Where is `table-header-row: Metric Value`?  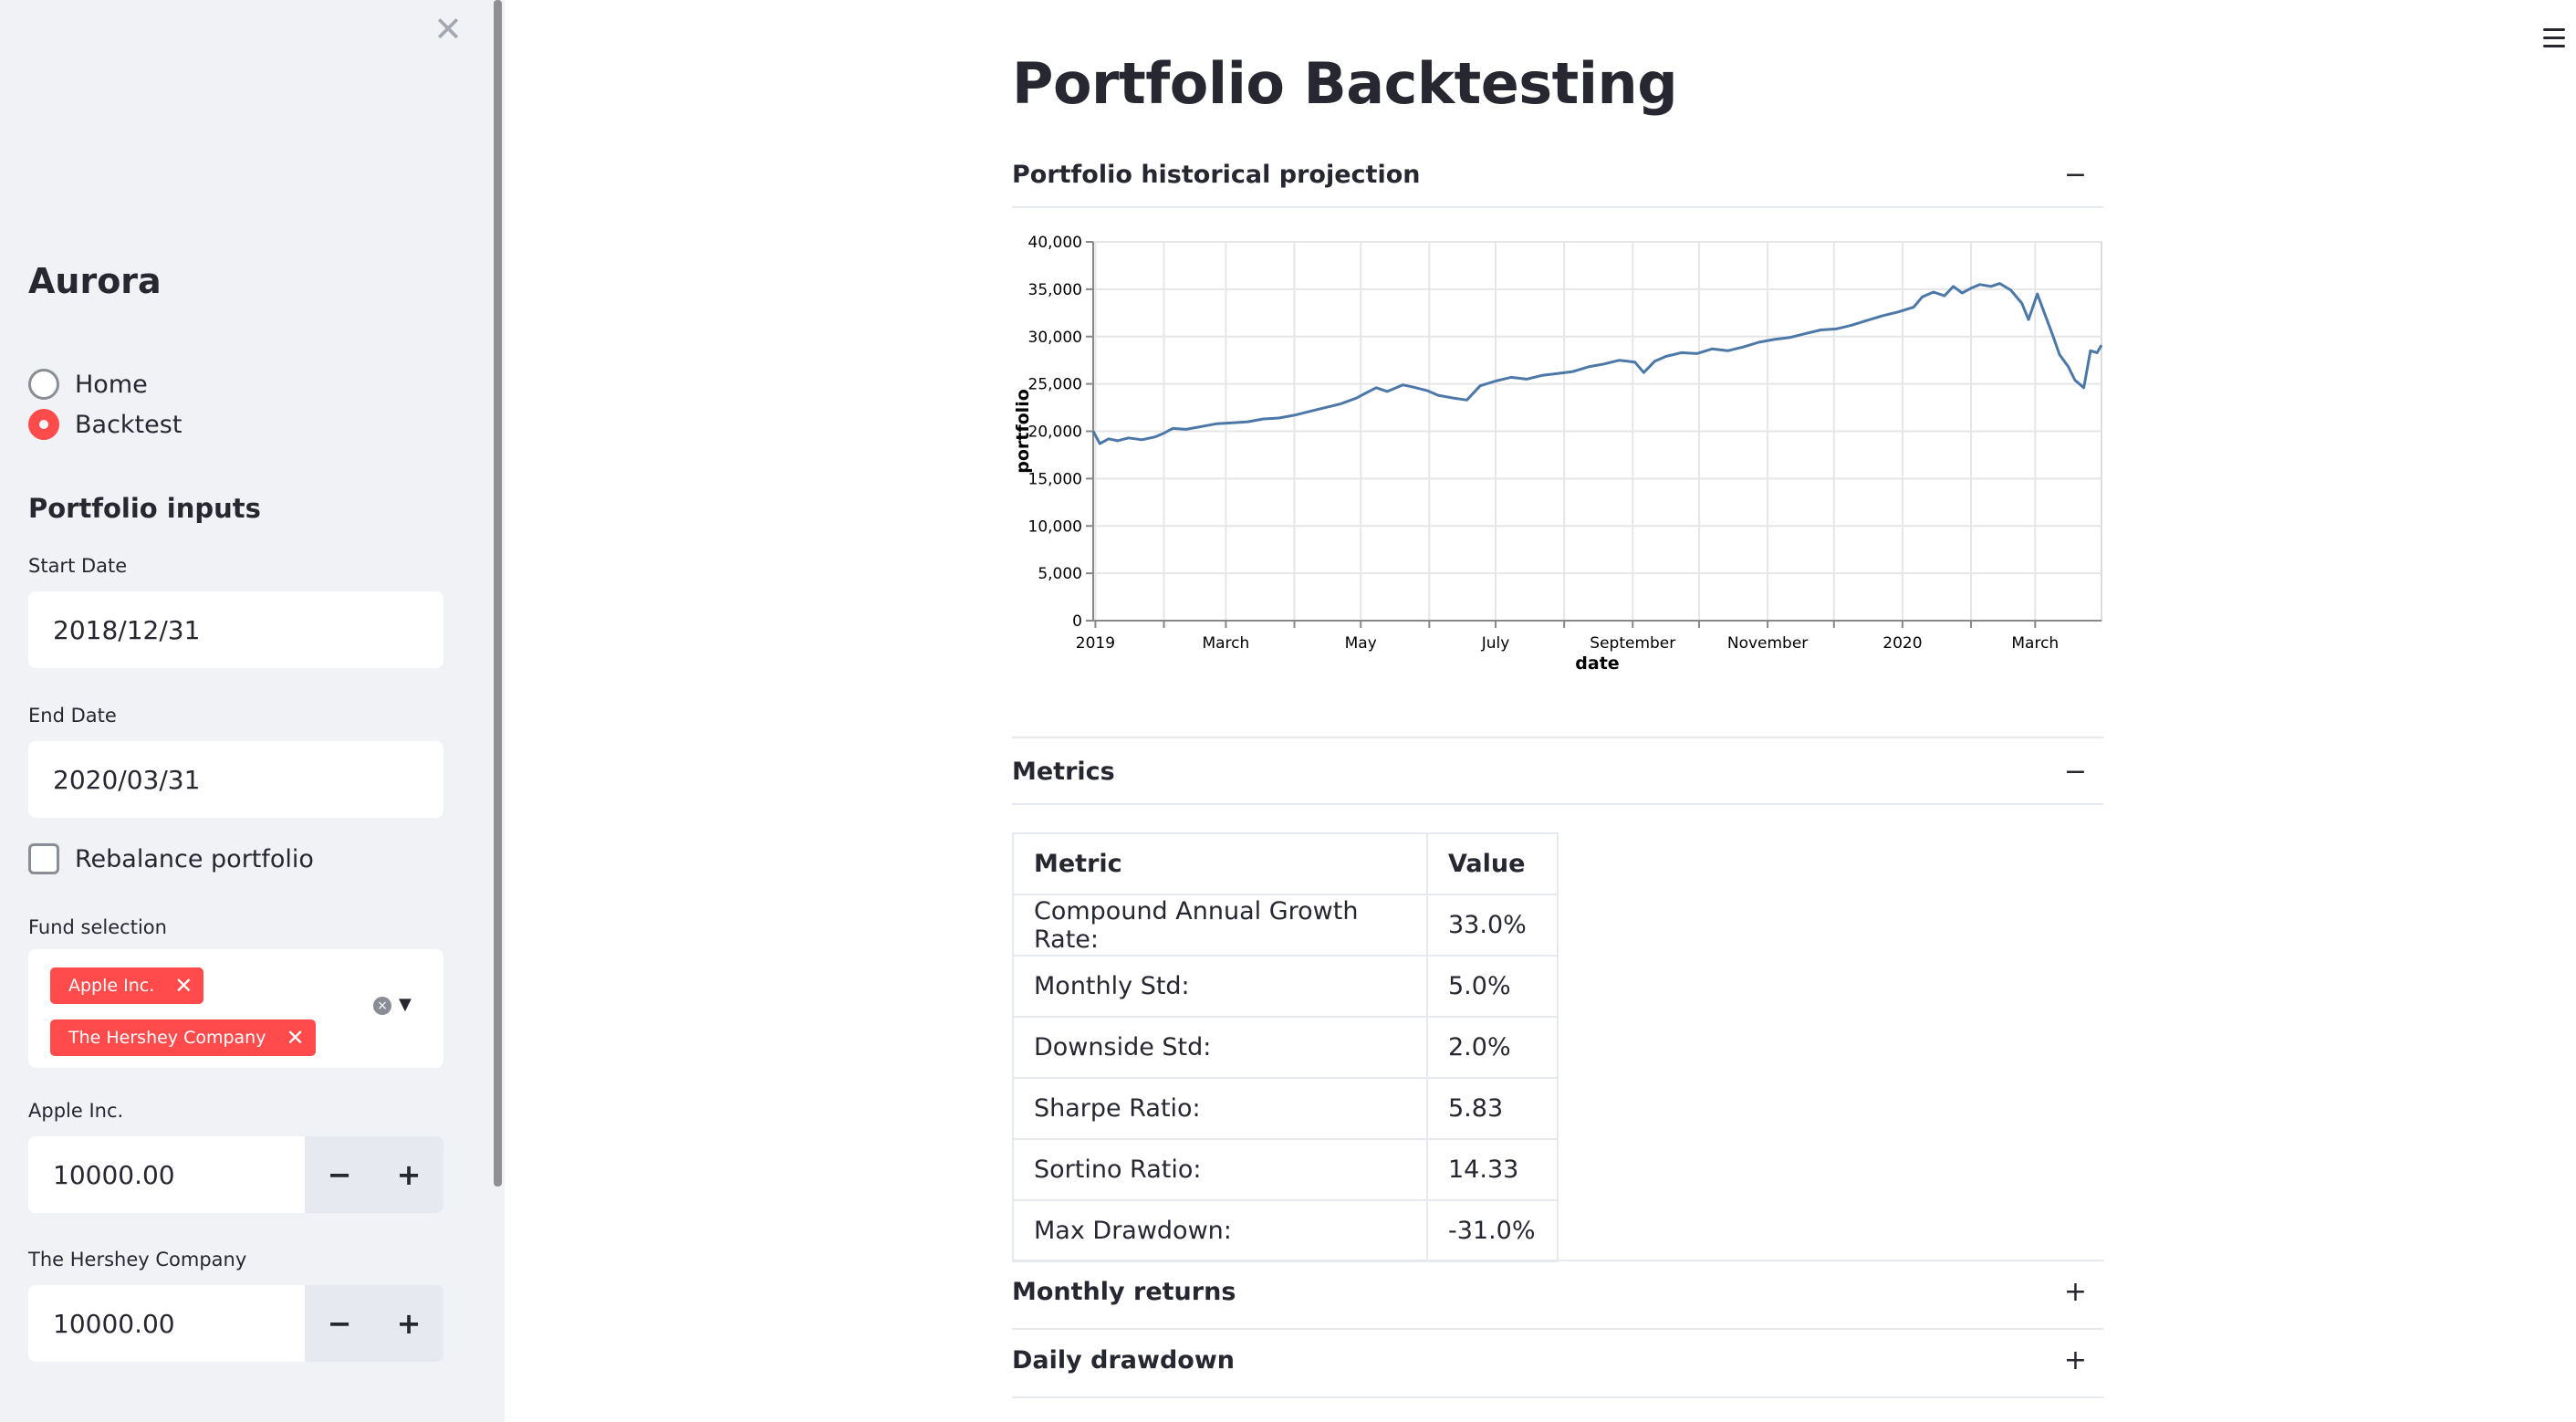 table-header-row: Metric Value is located at coordinates (1285, 864).